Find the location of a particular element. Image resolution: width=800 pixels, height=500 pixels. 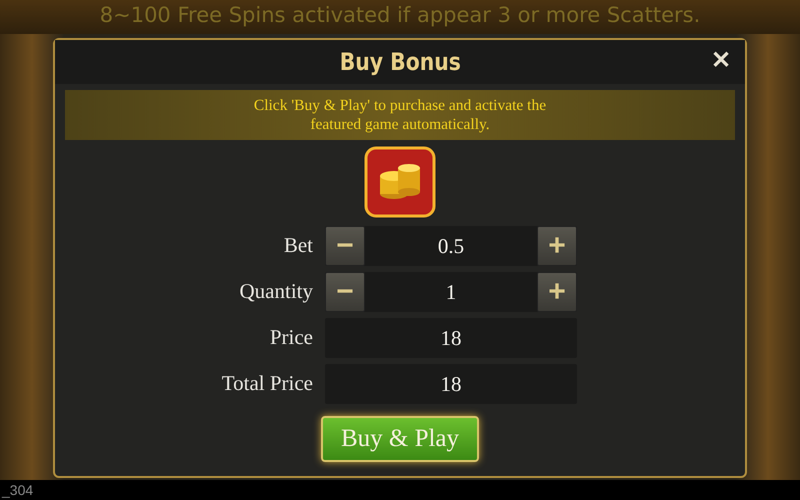

buy-and-play-button: Buy & Play is located at coordinates (400, 439).